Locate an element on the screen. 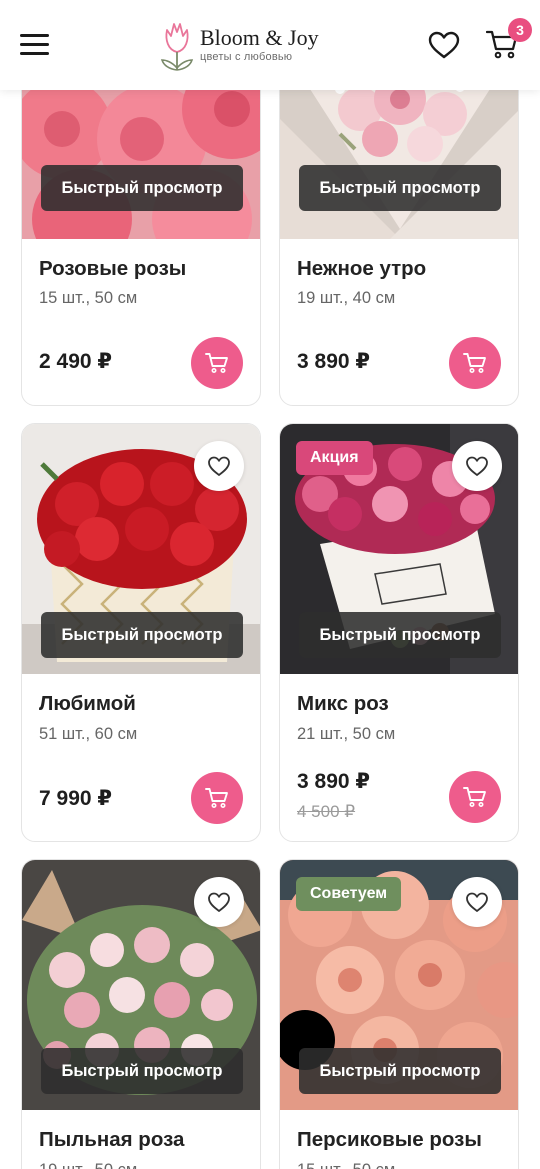  logo: Bloom & Joy цветы с любовью is located at coordinates (239, 45).